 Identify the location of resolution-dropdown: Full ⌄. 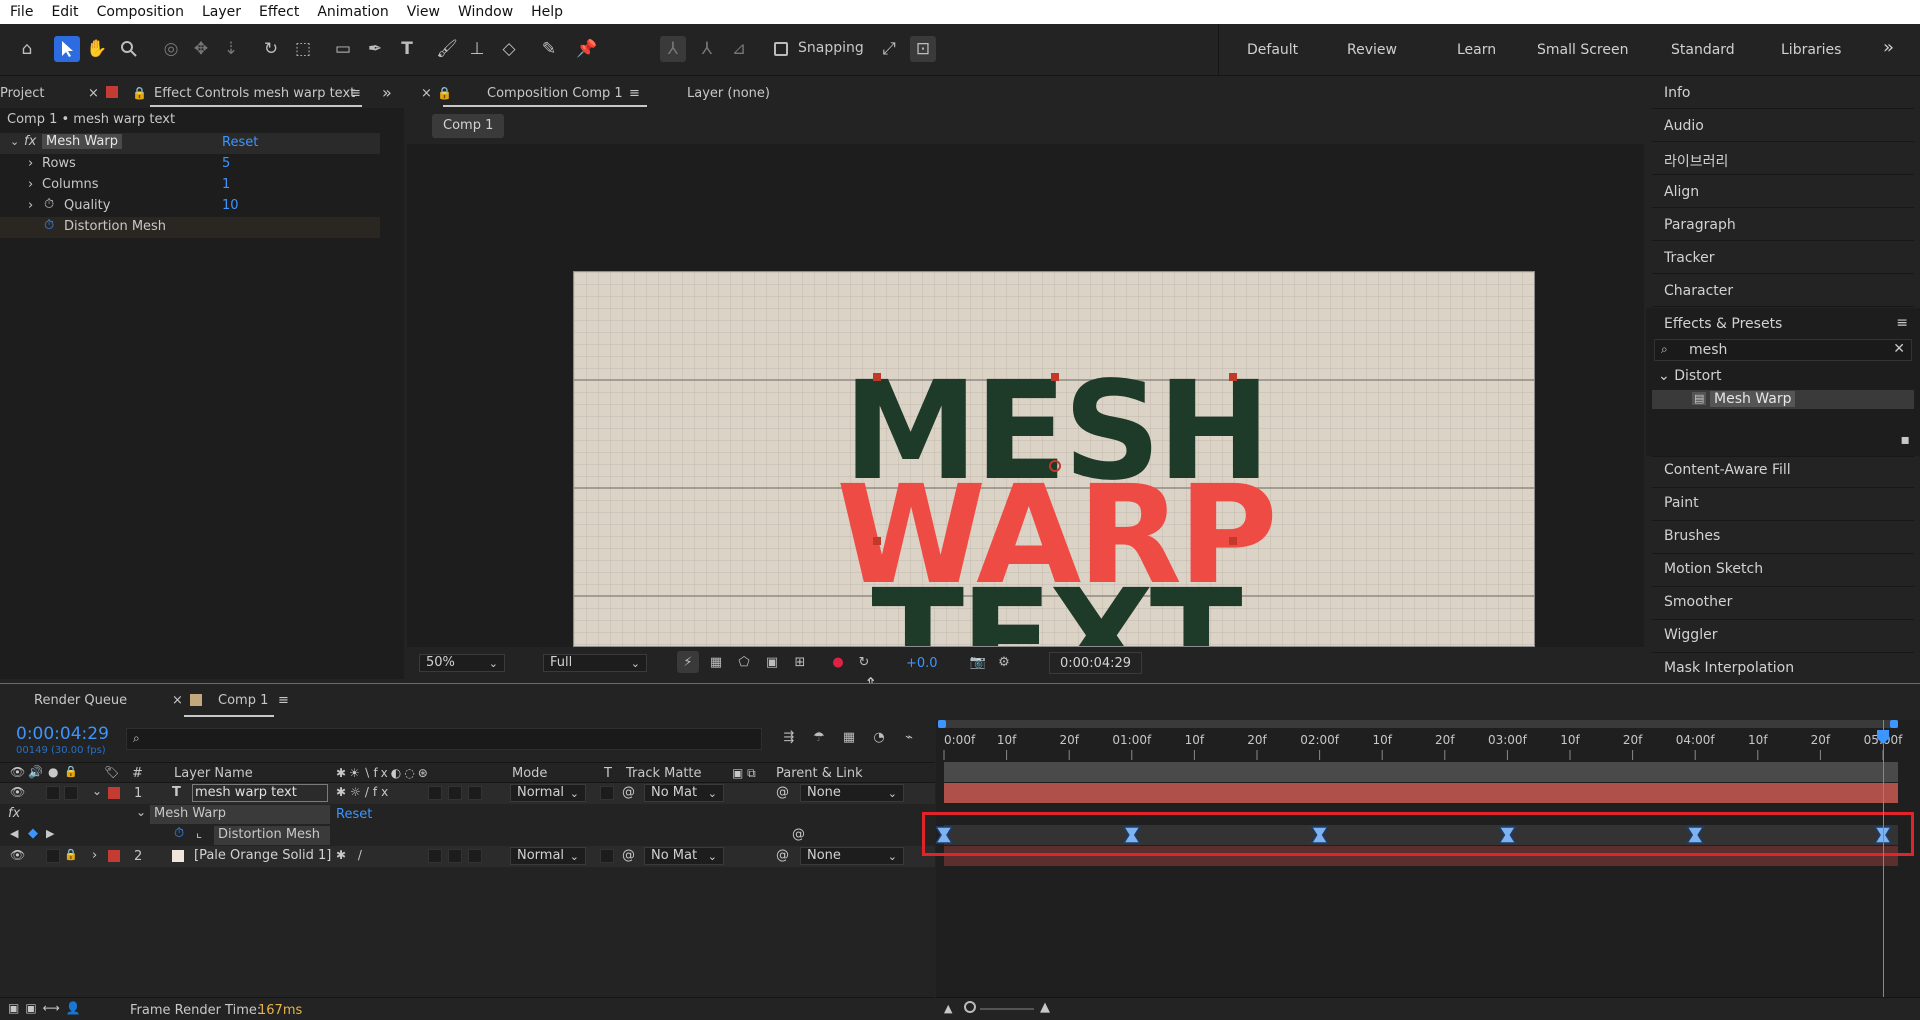
(595, 663).